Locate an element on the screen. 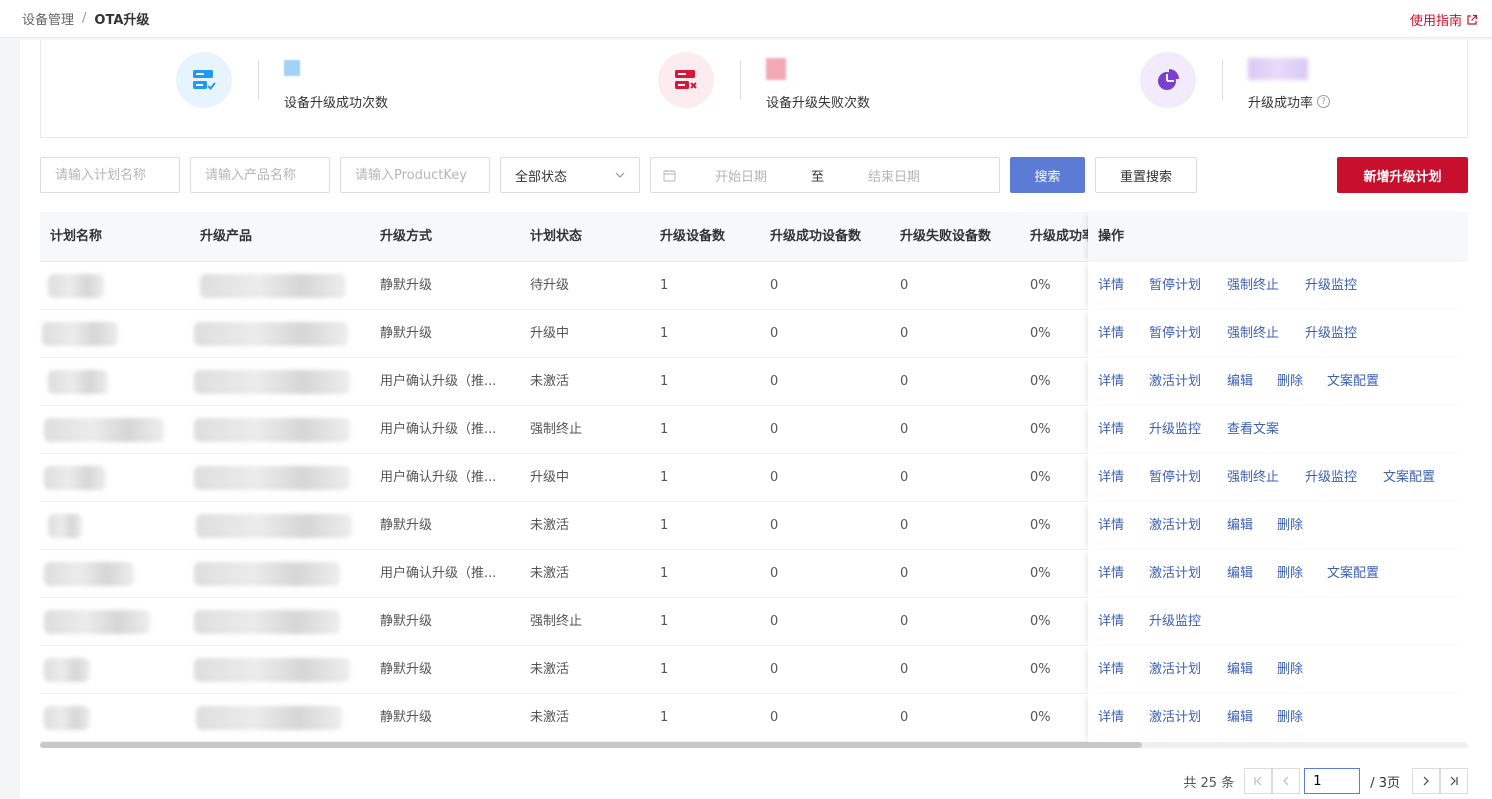 The image size is (1492, 799). product-name-masked is located at coordinates (272, 670).